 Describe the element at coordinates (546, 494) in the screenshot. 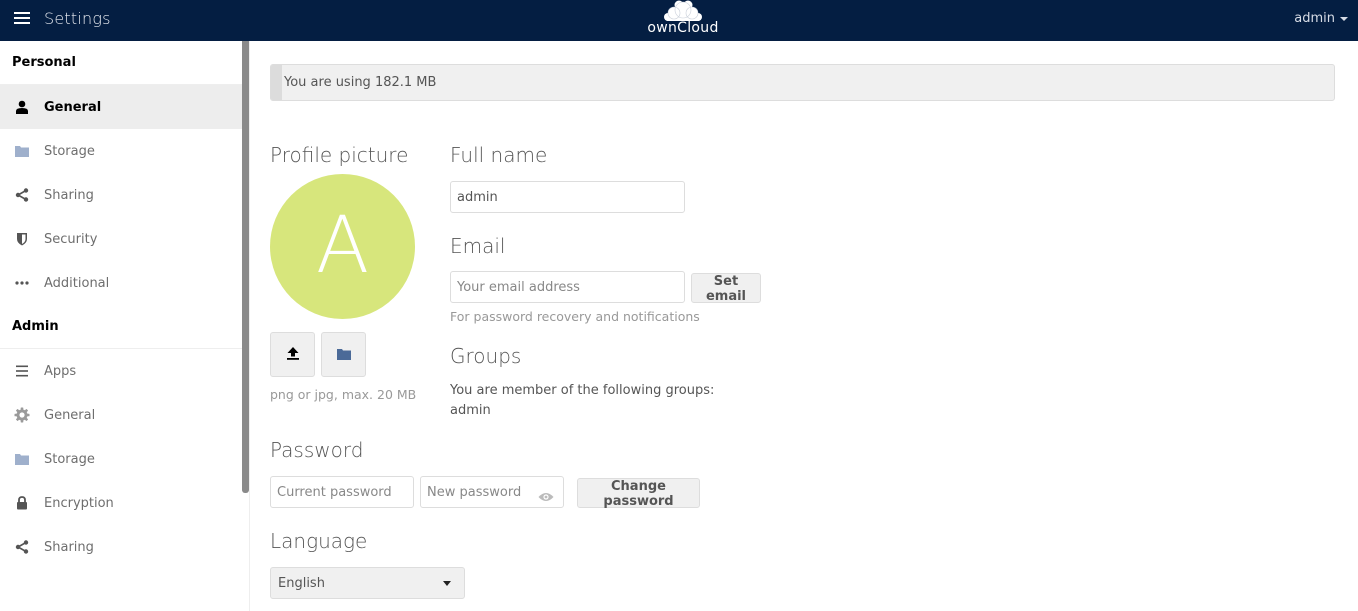

I see `show-password-eye-icon` at that location.